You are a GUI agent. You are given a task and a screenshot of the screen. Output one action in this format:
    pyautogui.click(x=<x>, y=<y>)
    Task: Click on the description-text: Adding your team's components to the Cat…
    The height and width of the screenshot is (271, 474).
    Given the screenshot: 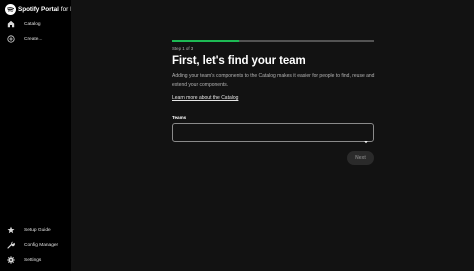 What is the action you would take?
    pyautogui.click(x=273, y=80)
    